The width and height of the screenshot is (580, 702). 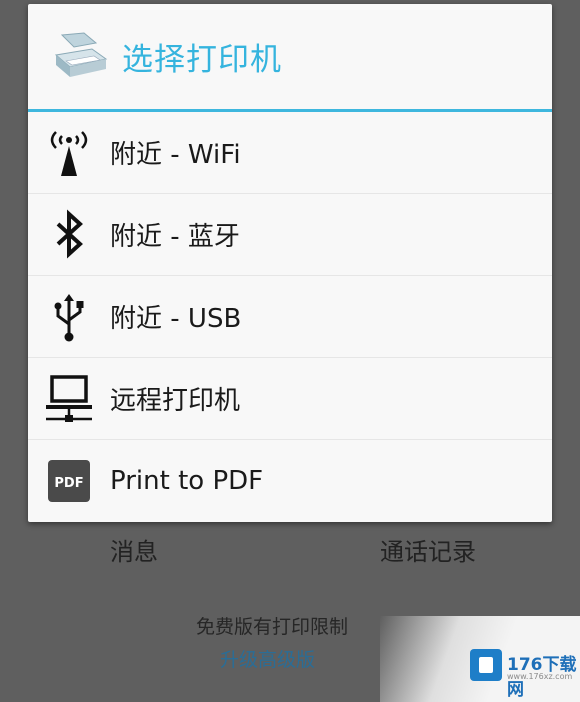 What do you see at coordinates (267, 658) in the screenshot?
I see `upgrade-link: 升级高级版` at bounding box center [267, 658].